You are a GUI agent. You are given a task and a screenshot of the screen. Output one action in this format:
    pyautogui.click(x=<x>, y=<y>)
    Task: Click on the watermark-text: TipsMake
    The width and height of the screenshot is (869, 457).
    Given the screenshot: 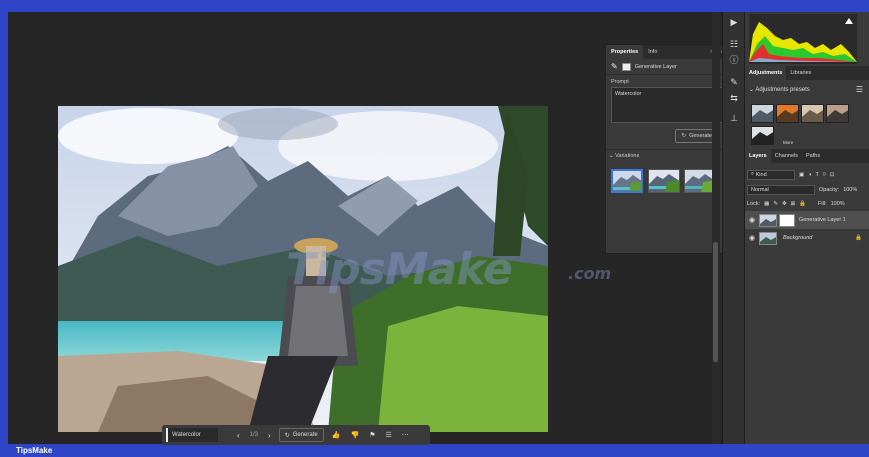 What is the action you would take?
    pyautogui.click(x=399, y=269)
    